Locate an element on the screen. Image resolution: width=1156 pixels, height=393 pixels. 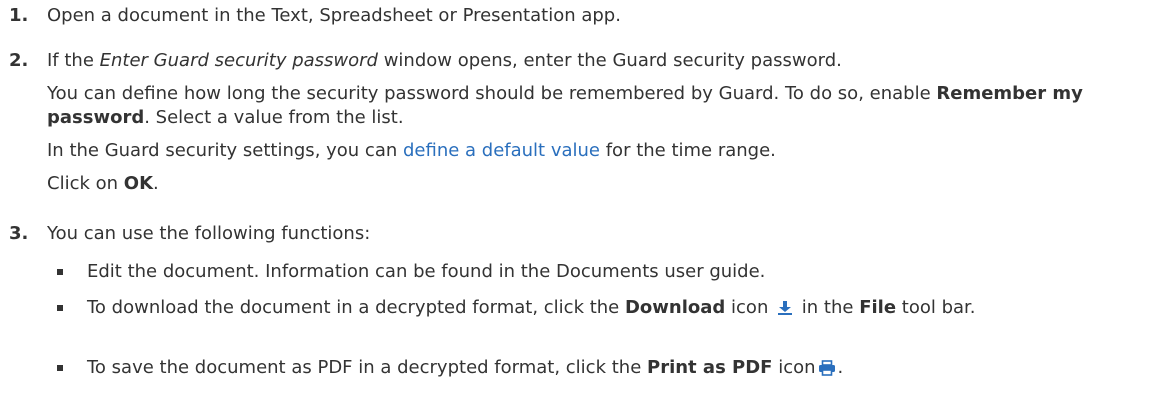
step-number: 1. is located at coordinates (19, 15).